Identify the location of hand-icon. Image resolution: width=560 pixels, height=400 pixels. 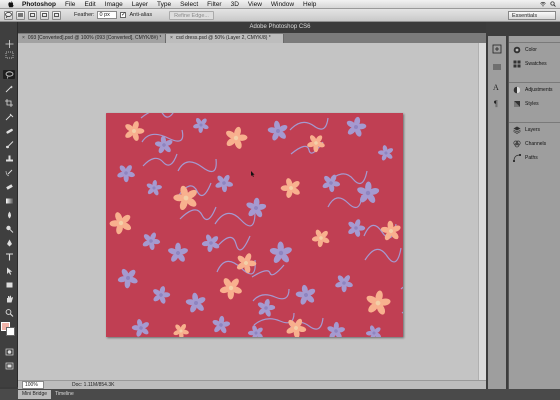
(9, 298).